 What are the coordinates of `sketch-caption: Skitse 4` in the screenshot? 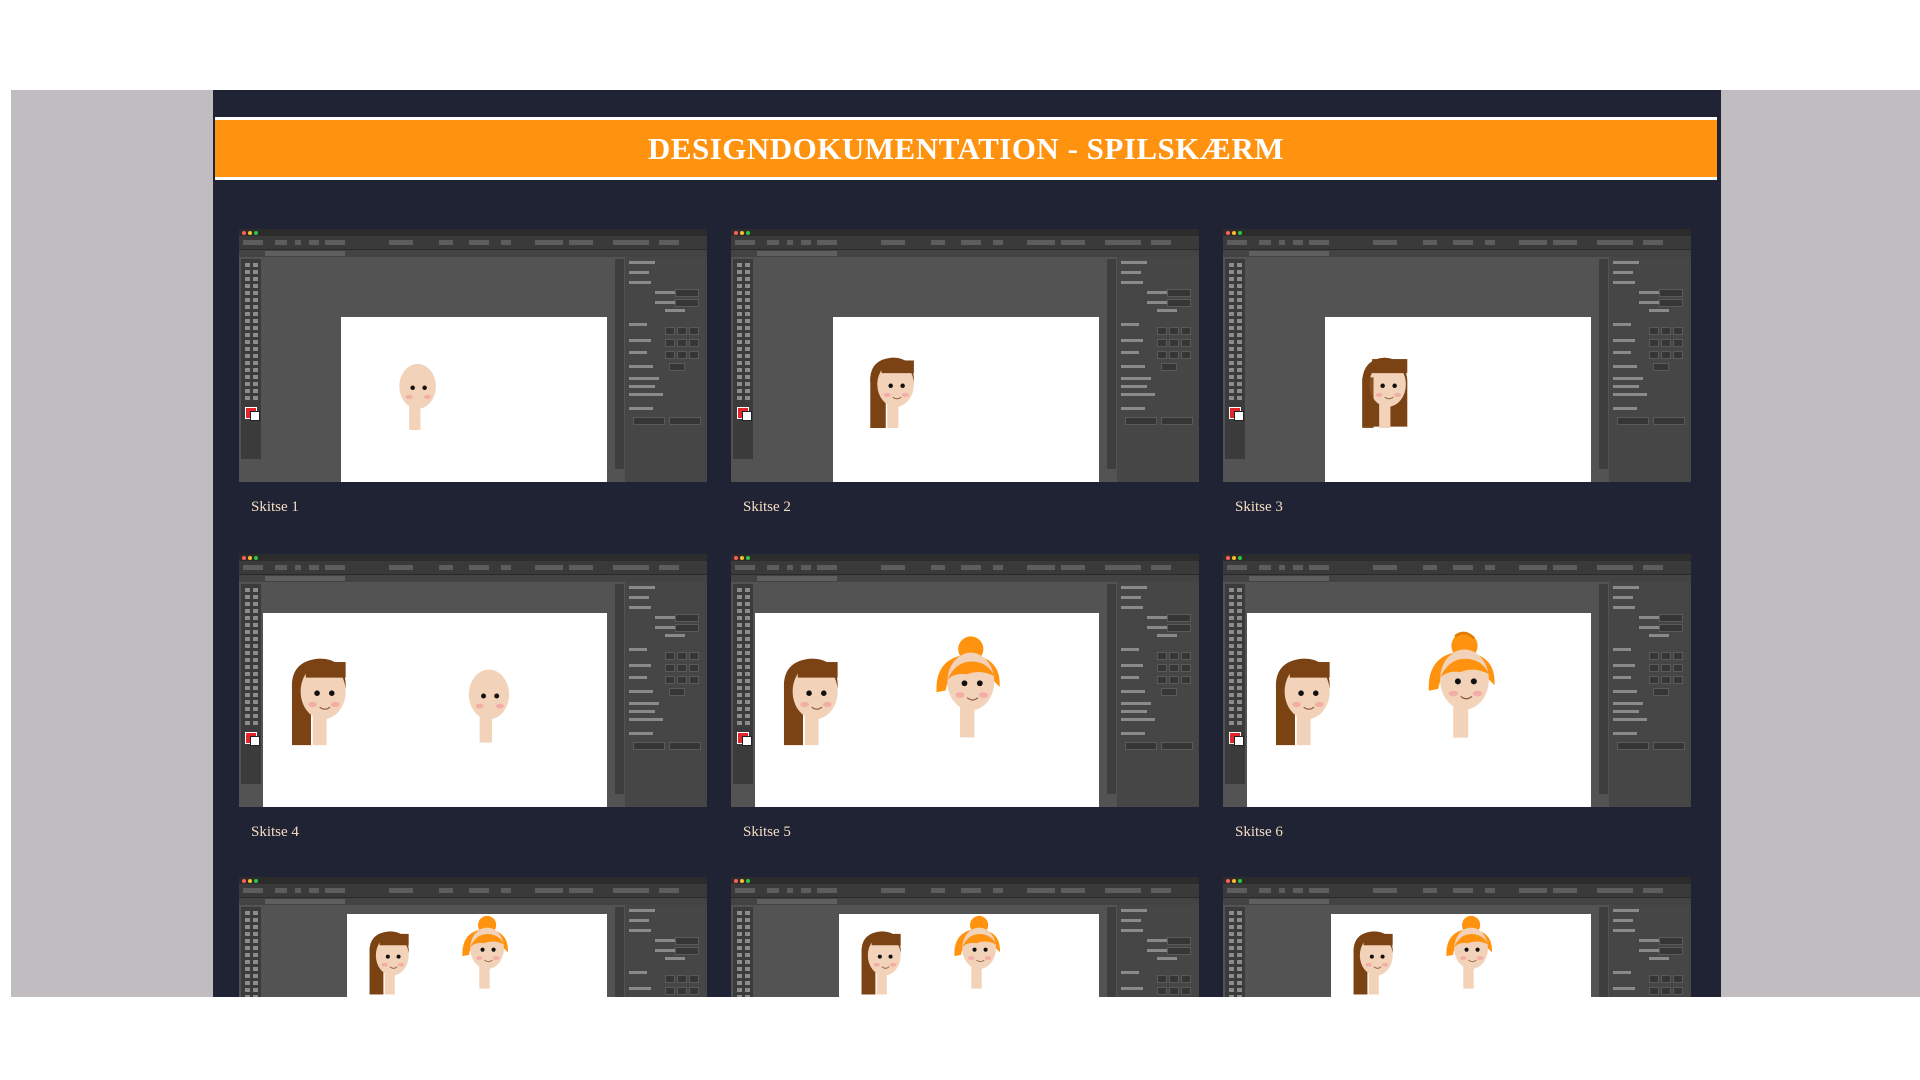 It's located at (275, 832).